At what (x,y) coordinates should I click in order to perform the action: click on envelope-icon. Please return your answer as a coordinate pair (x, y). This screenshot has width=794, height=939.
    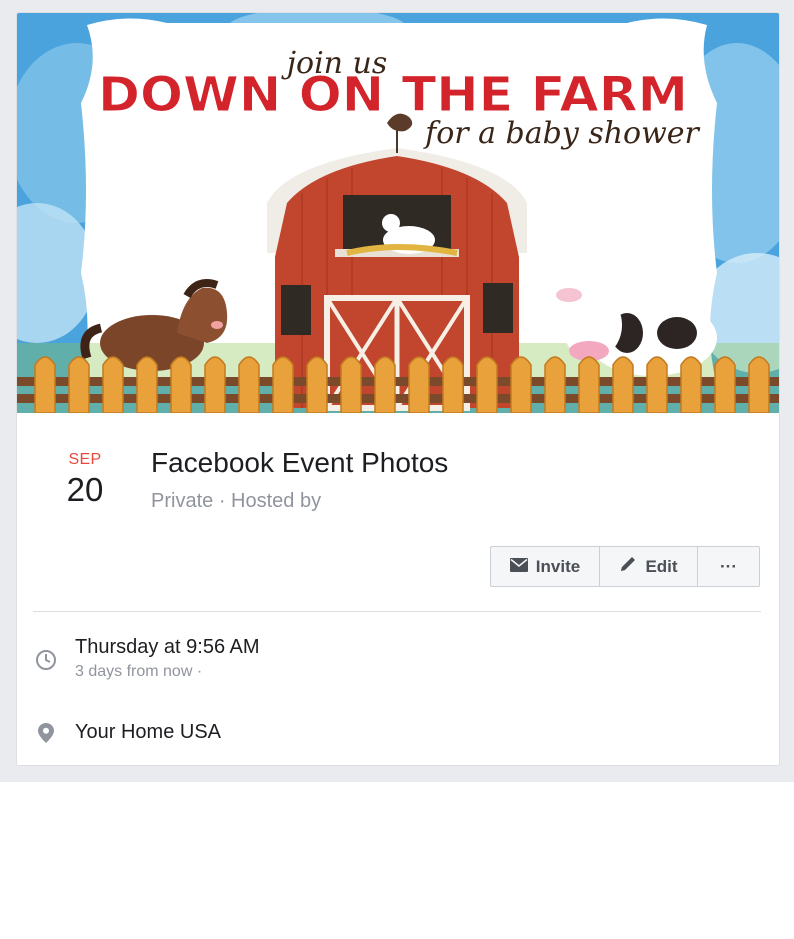
    Looking at the image, I should click on (518, 567).